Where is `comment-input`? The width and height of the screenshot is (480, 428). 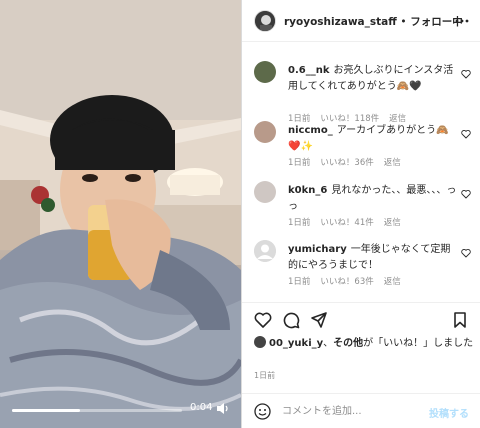
comment-input is located at coordinates (347, 411).